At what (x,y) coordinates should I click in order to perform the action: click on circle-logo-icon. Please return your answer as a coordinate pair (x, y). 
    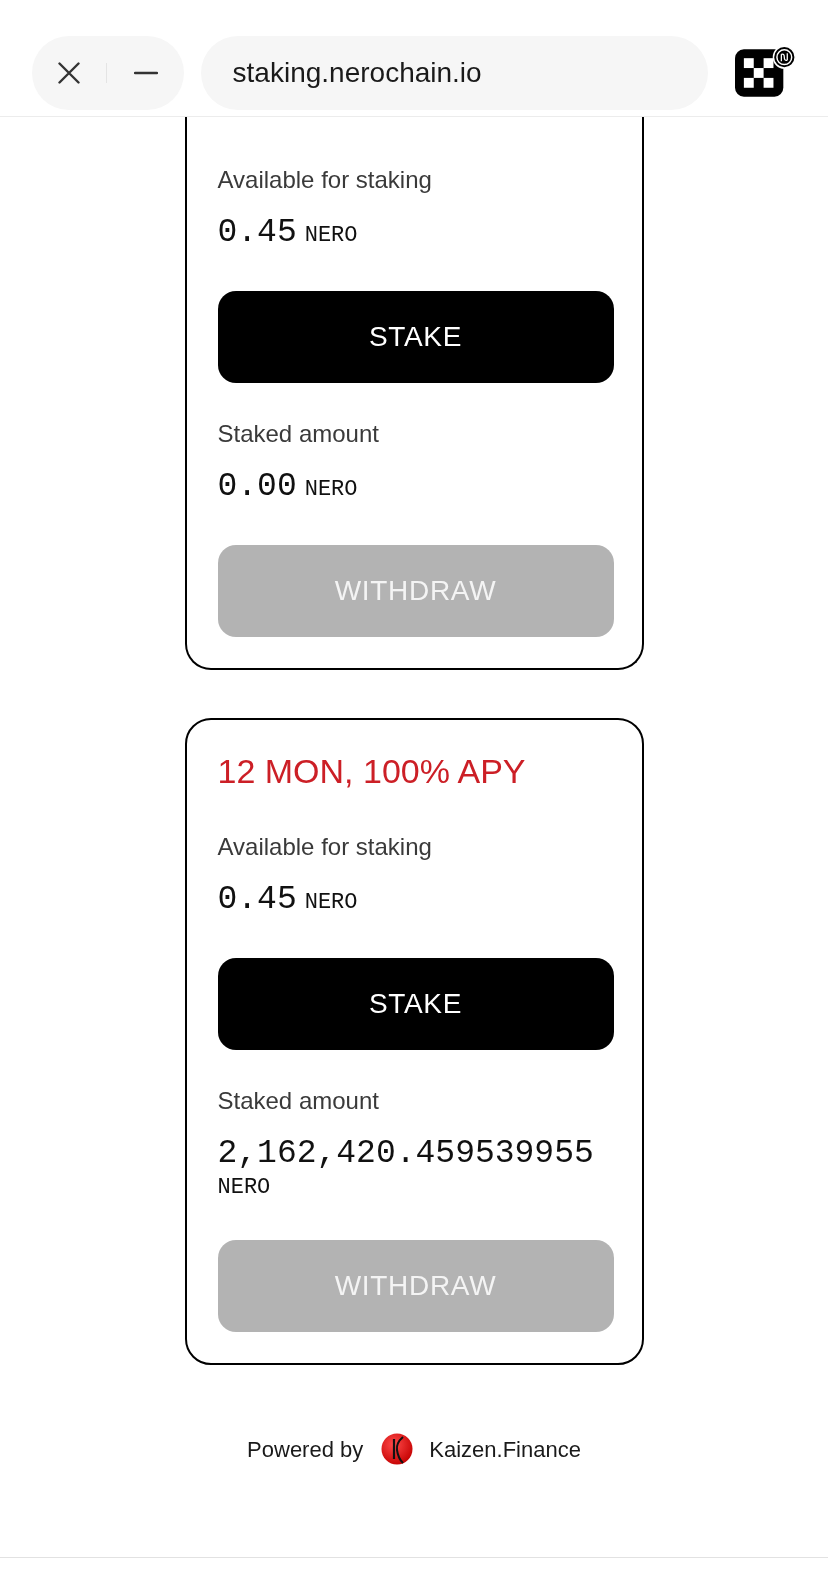
    Looking at the image, I should click on (397, 1449).